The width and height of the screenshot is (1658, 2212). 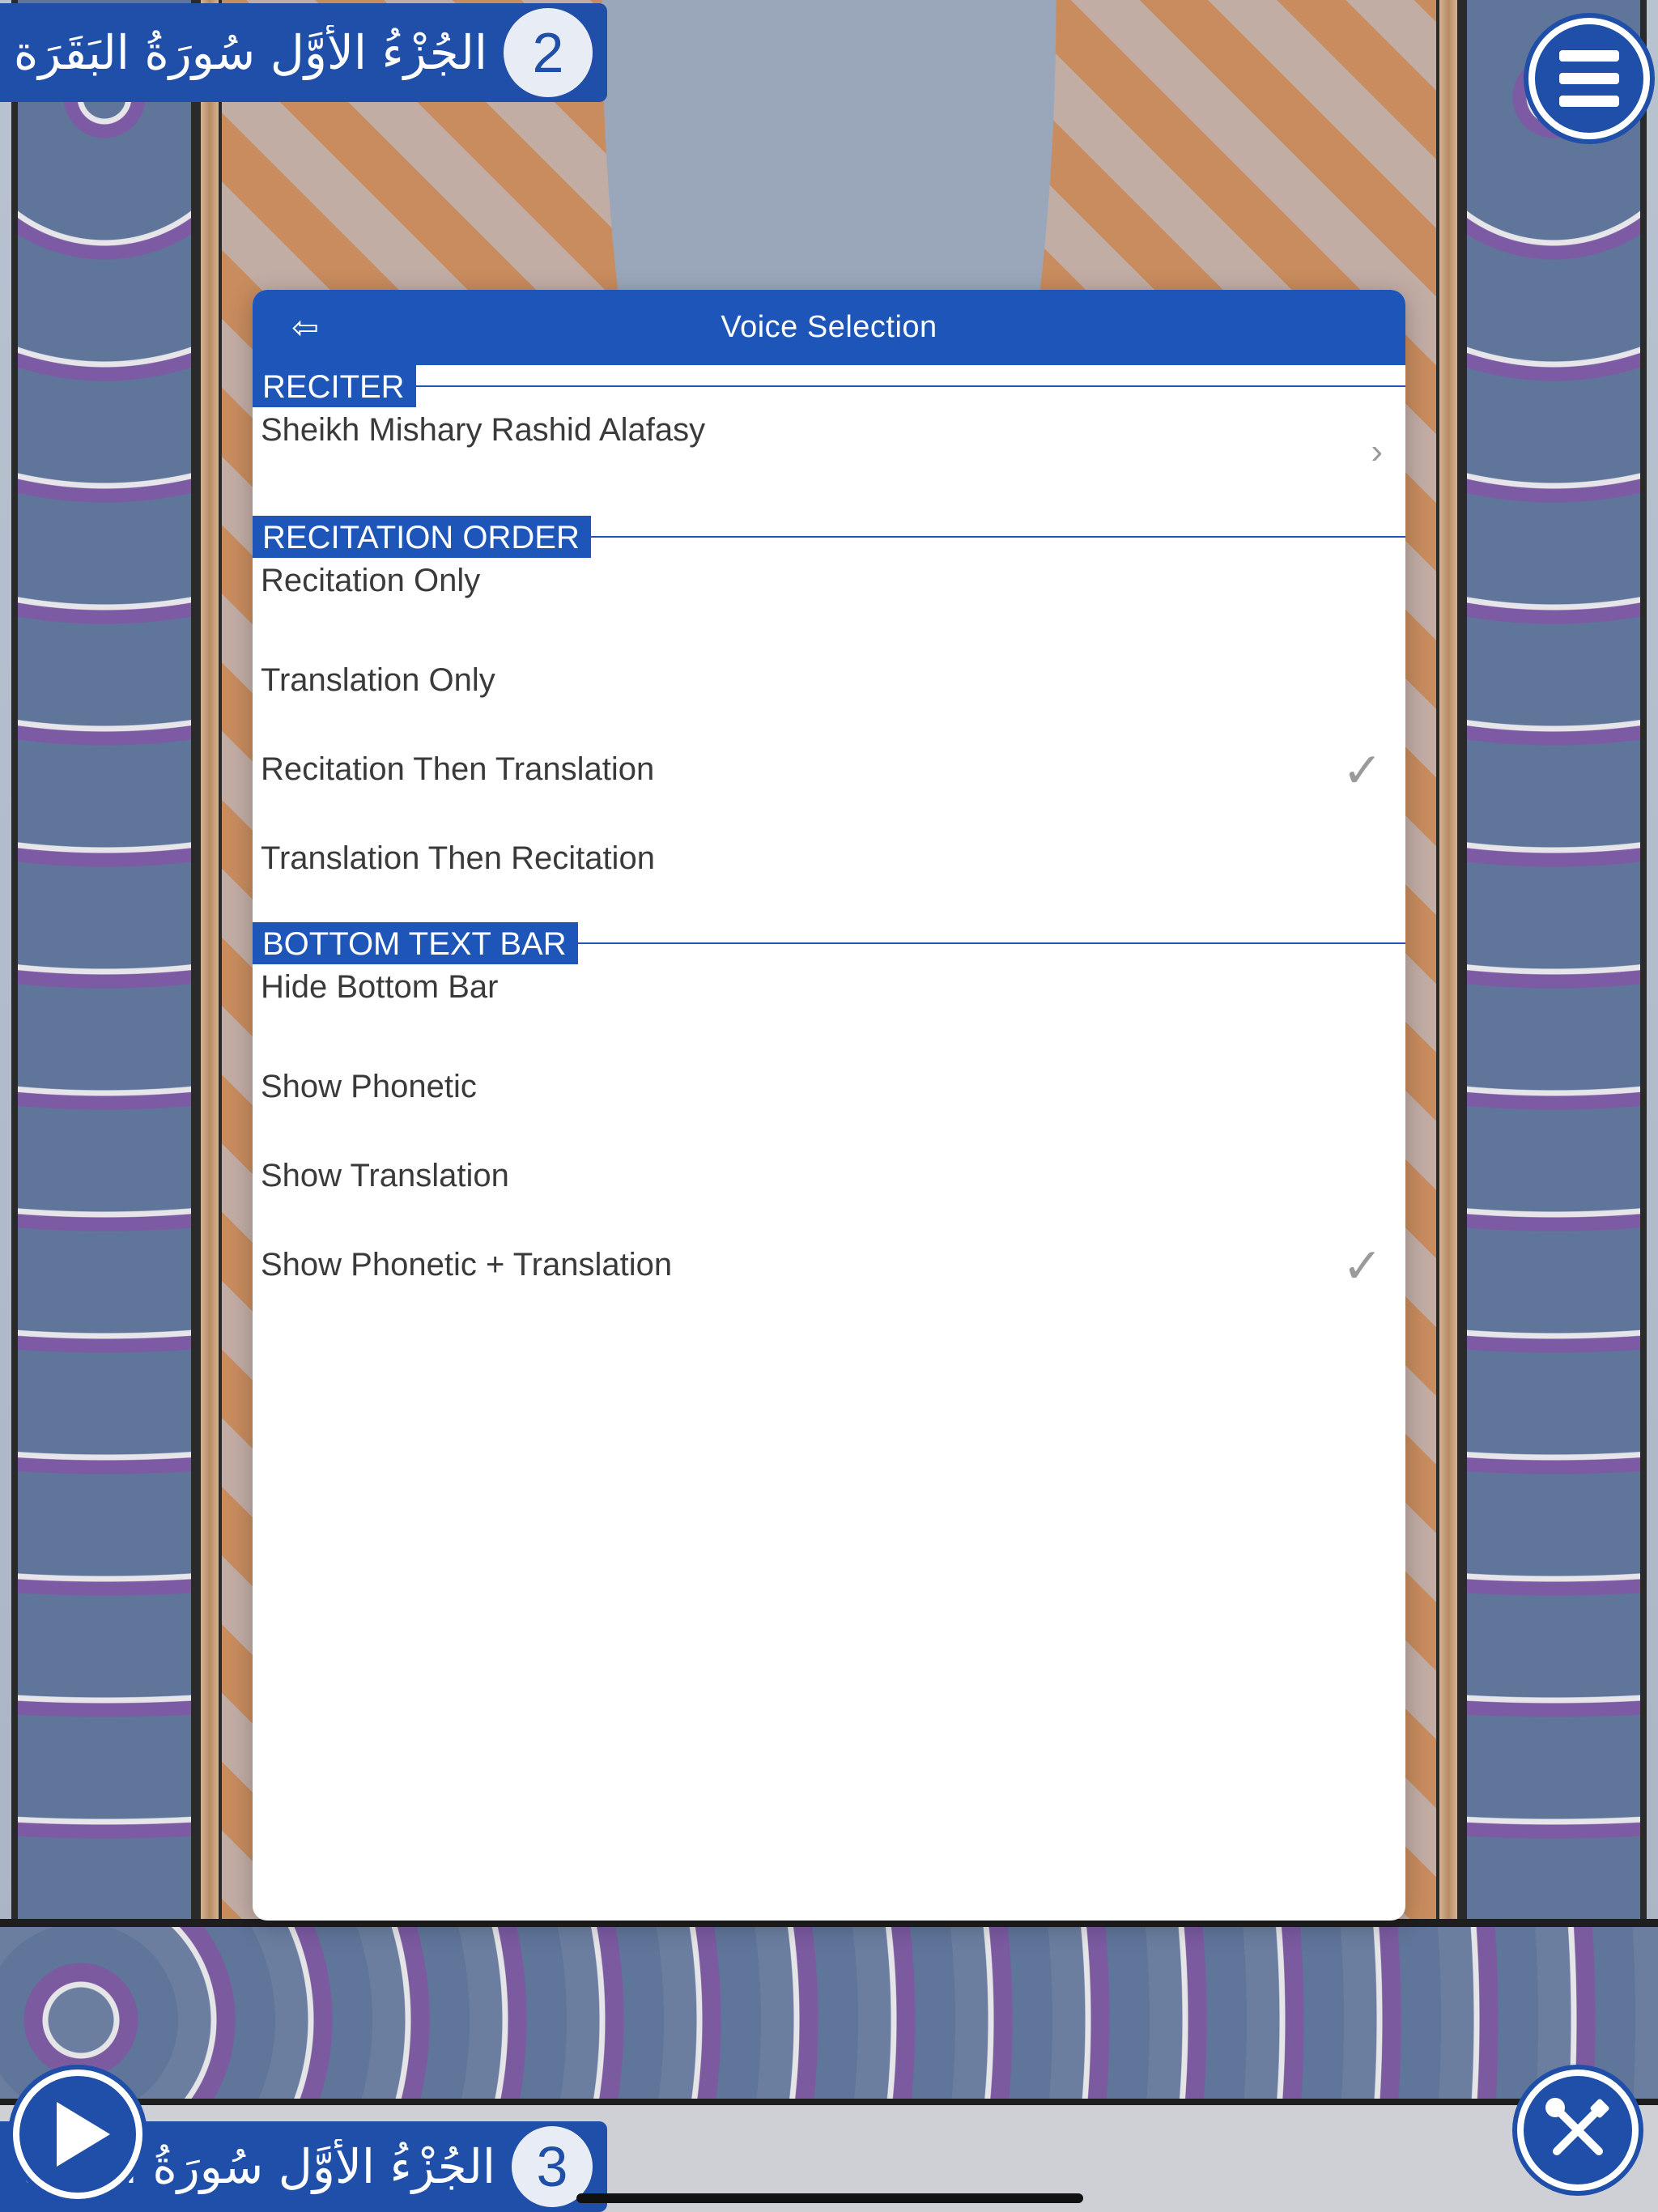 I want to click on option-show-translation: Show Translation, so click(x=829, y=1176).